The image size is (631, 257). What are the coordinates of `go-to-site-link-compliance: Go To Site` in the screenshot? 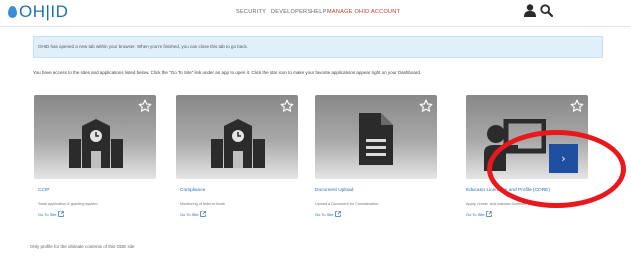 It's located at (193, 214).